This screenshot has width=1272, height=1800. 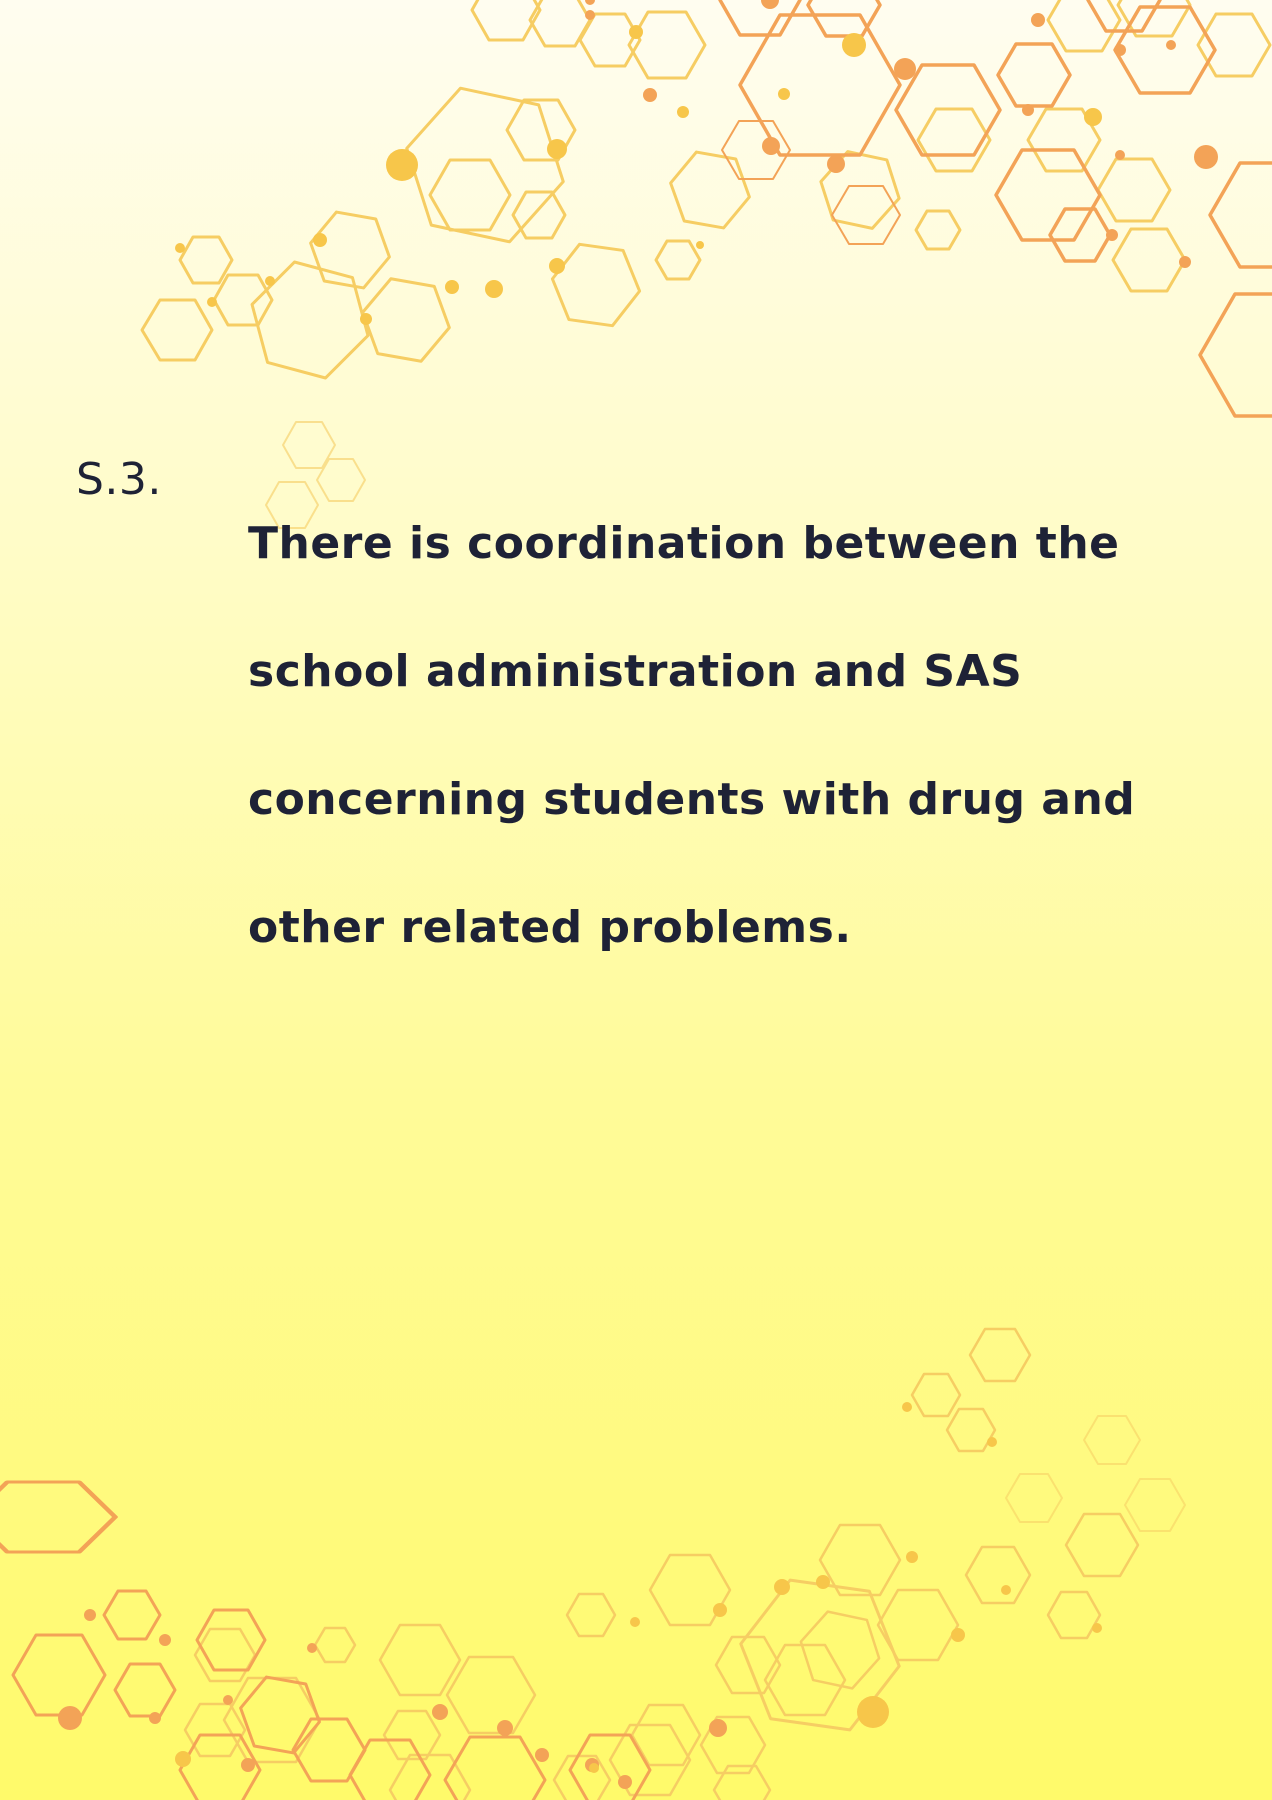 What do you see at coordinates (635, 671) in the screenshot?
I see `statement-text-line: school administration and SAS` at bounding box center [635, 671].